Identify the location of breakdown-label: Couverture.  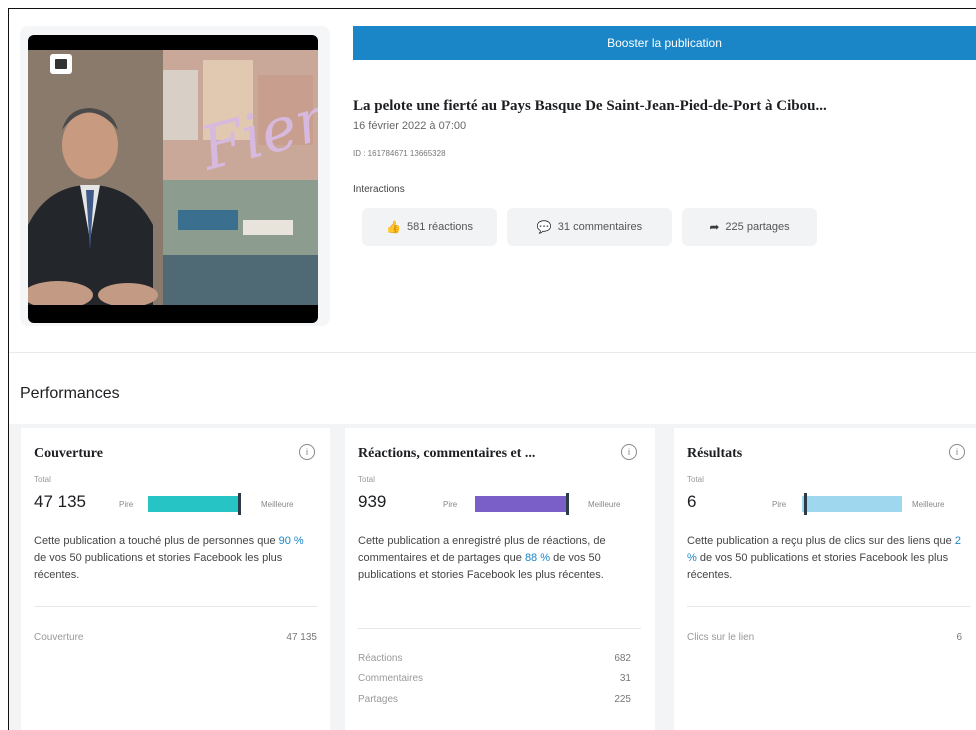
(59, 637).